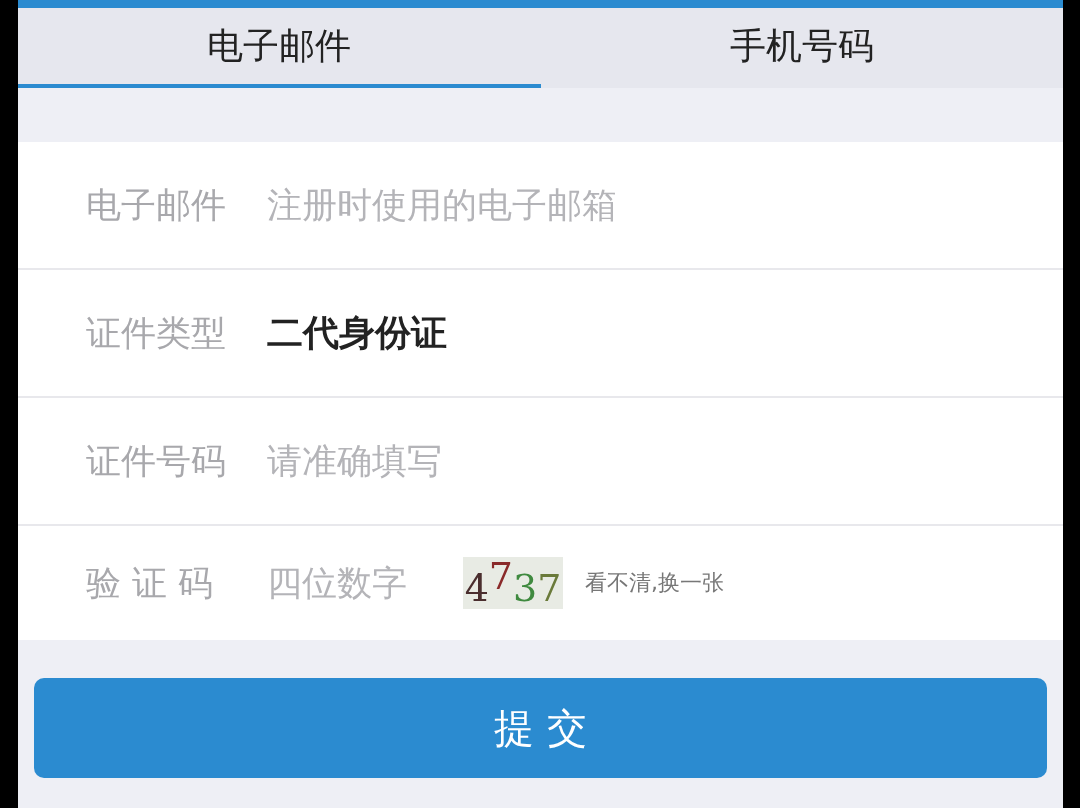 The height and width of the screenshot is (808, 1080). What do you see at coordinates (156, 333) in the screenshot?
I see `field-label: 证件类型` at bounding box center [156, 333].